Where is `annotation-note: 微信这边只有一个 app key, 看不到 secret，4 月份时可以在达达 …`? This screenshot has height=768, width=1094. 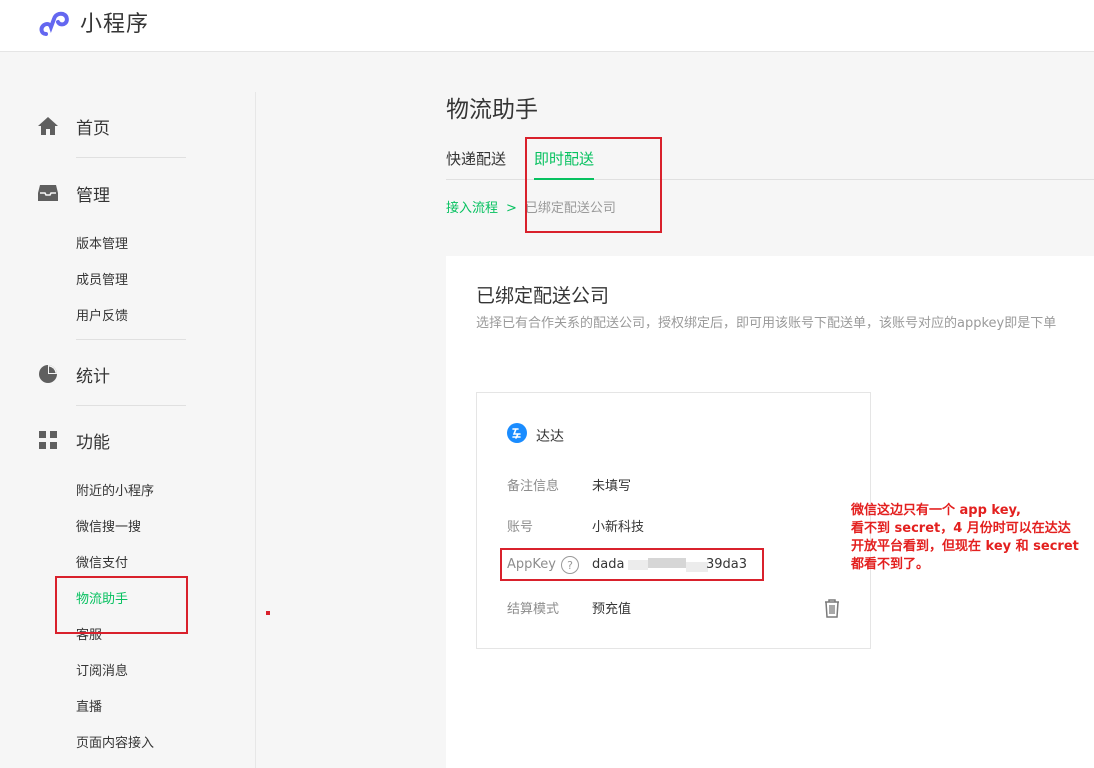
annotation-note: 微信这边只有一个 app key, 看不到 secret，4 月份时可以在达达 … is located at coordinates (972, 538).